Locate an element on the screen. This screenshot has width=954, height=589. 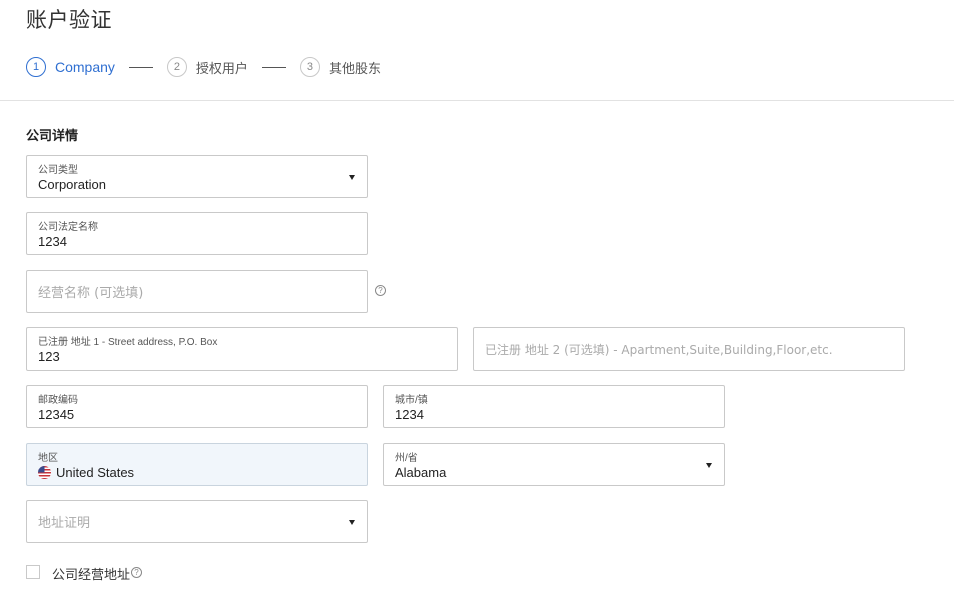
step-number-2: 2 is located at coordinates (176, 67).